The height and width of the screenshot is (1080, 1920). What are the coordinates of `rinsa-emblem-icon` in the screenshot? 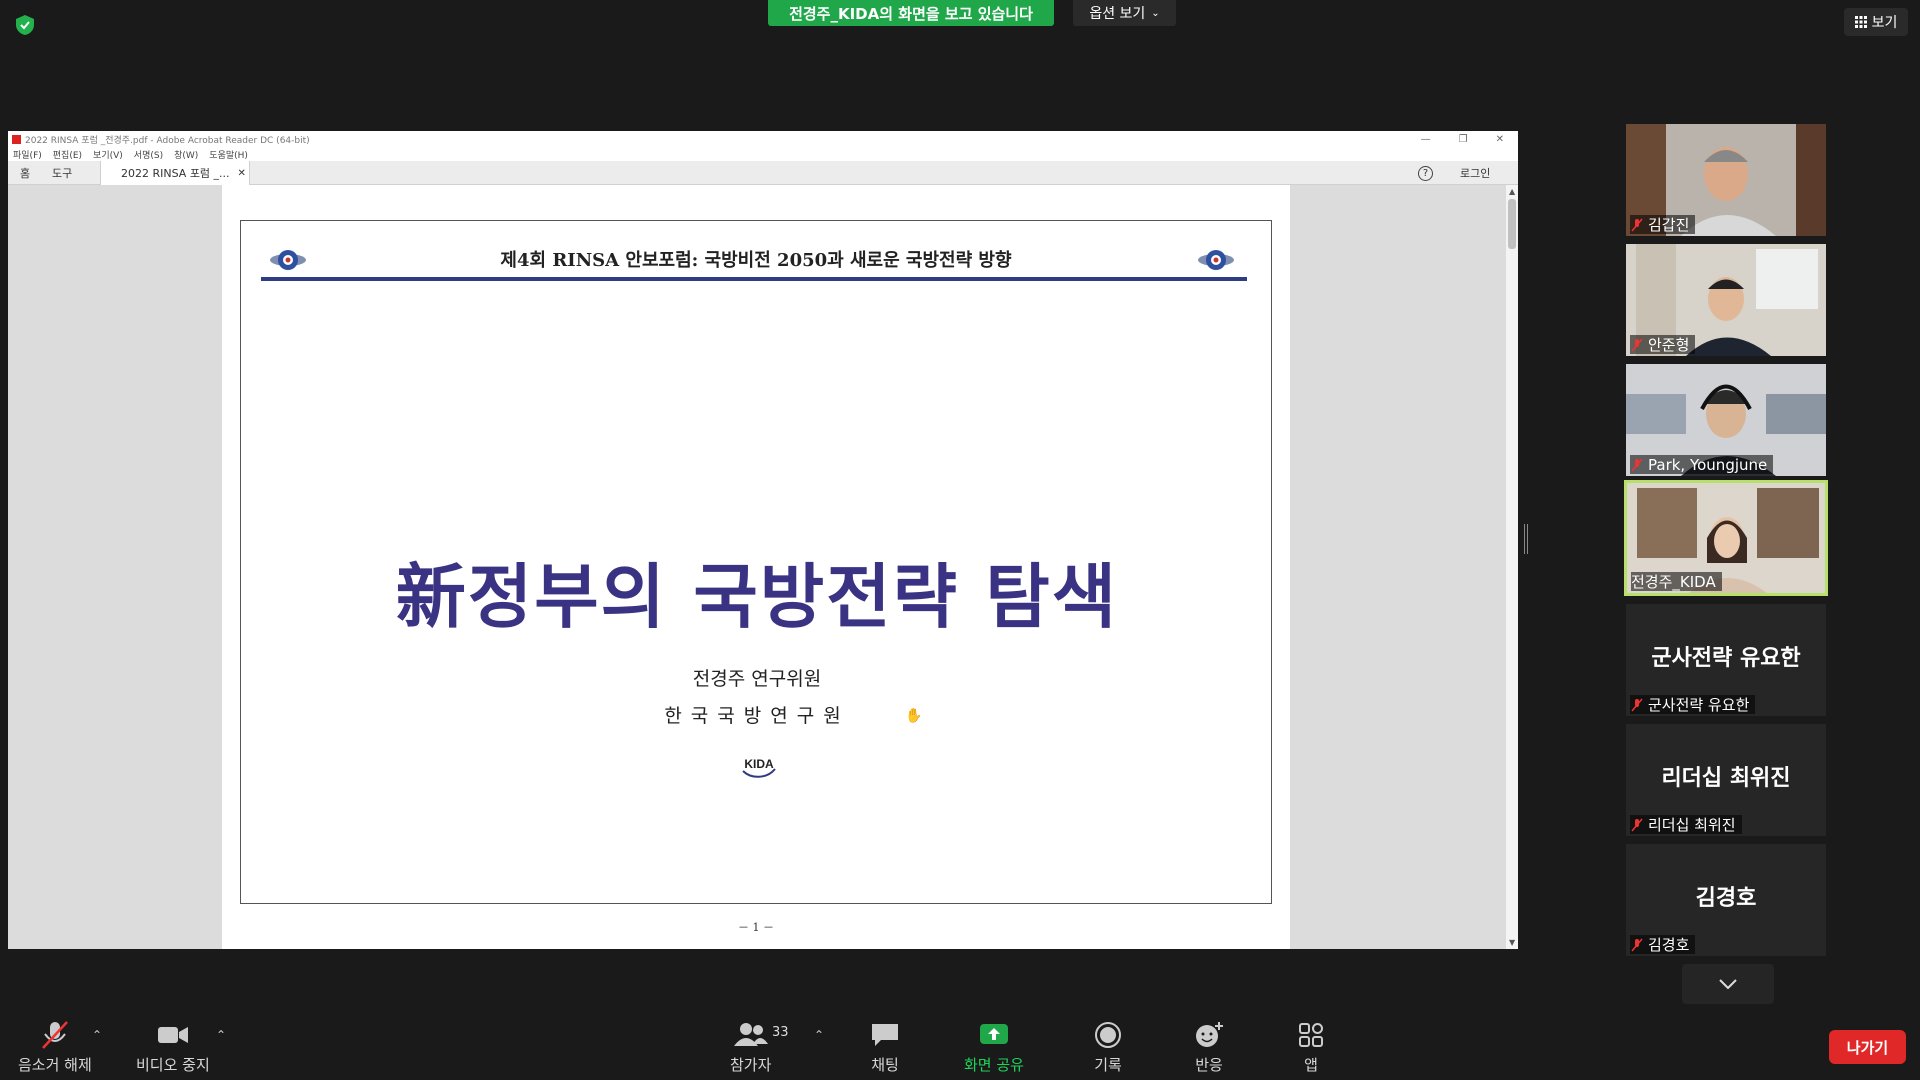 It's located at (1216, 260).